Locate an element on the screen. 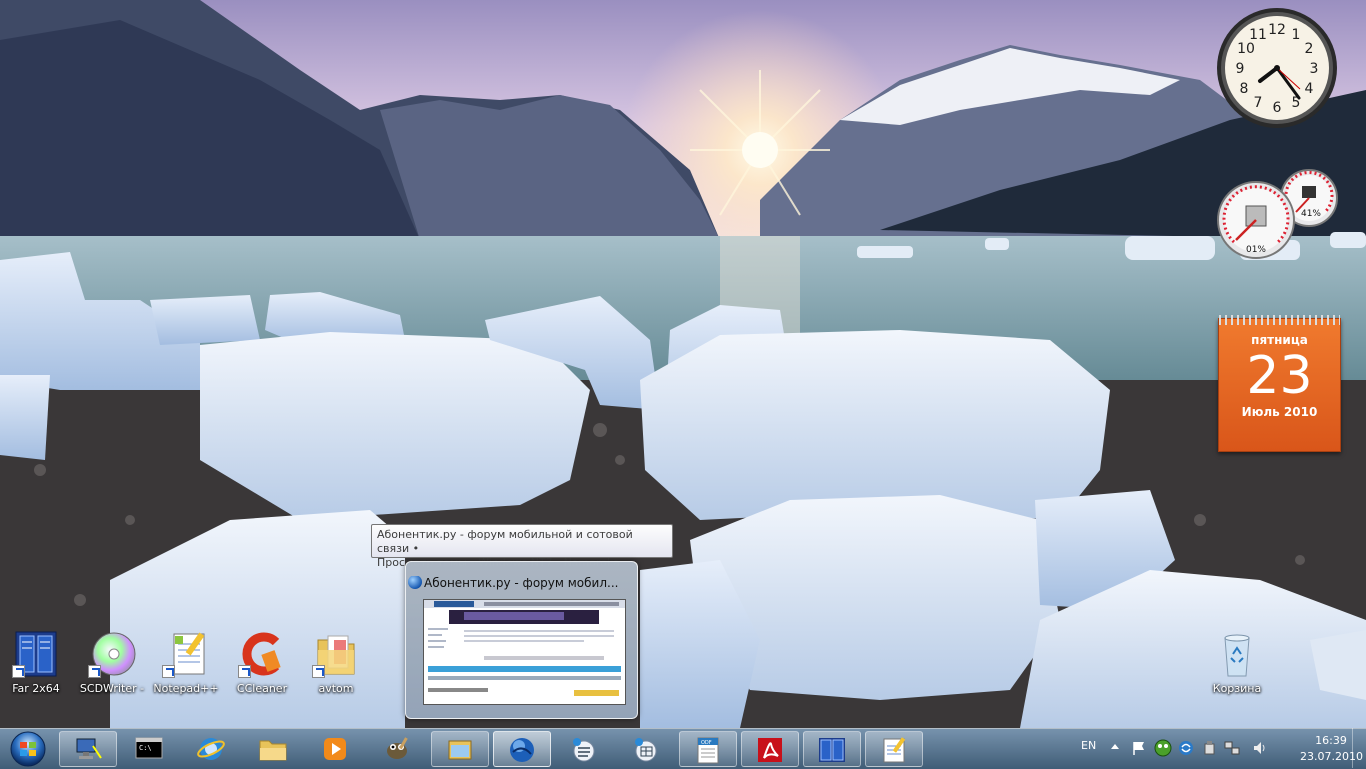 The height and width of the screenshot is (769, 1366). cpu-percent: 01% is located at coordinates (1256, 250).